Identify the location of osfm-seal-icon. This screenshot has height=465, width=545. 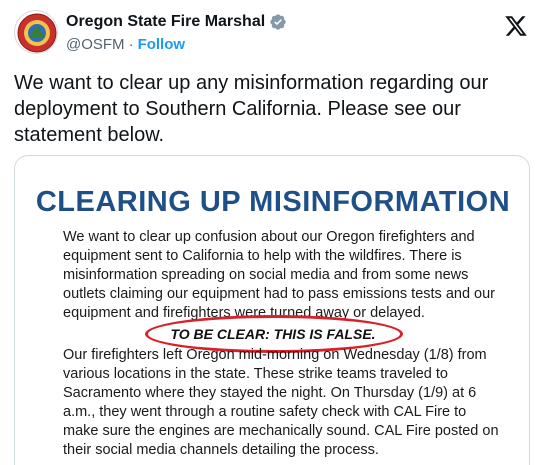
(36, 32).